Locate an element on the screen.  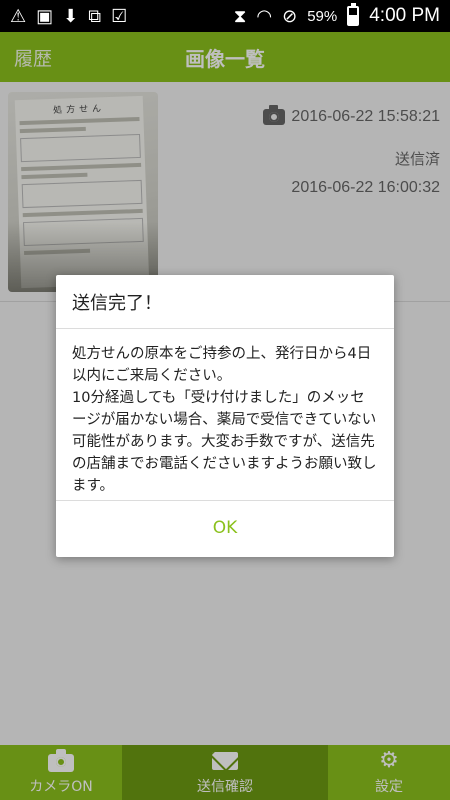
dialog-title: 送信完了！ is located at coordinates (225, 302).